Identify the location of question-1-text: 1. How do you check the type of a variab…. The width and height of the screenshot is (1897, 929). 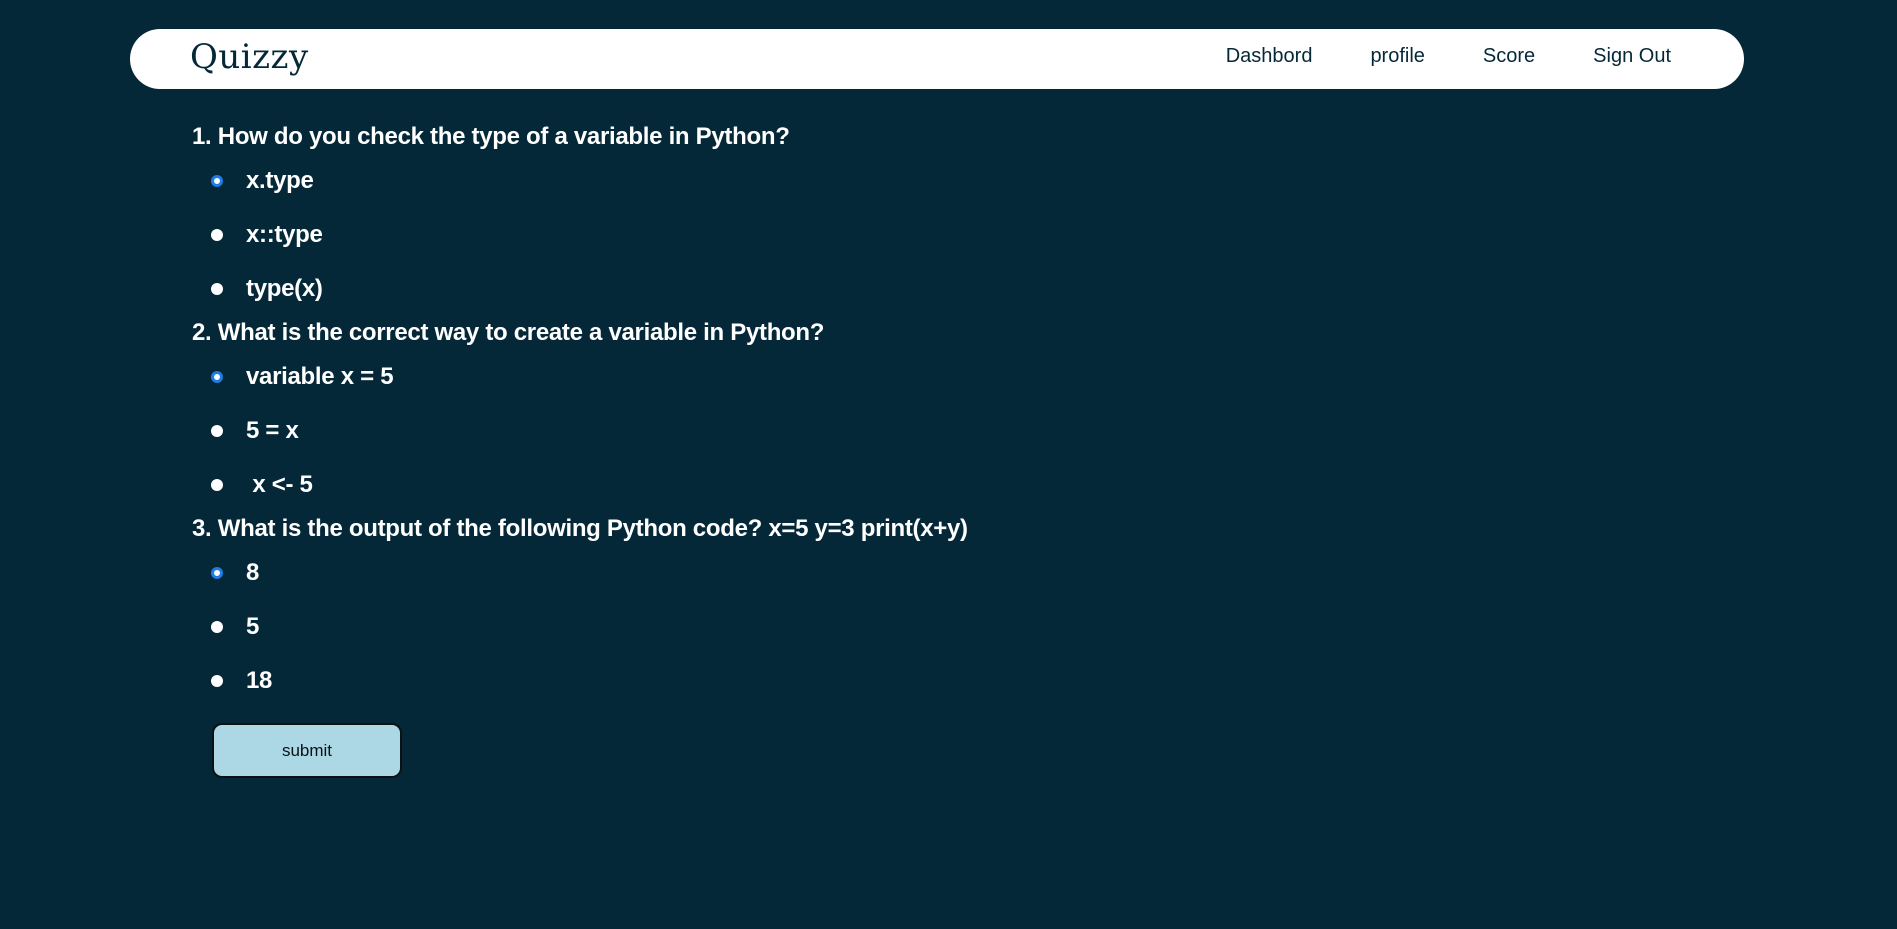
(491, 136).